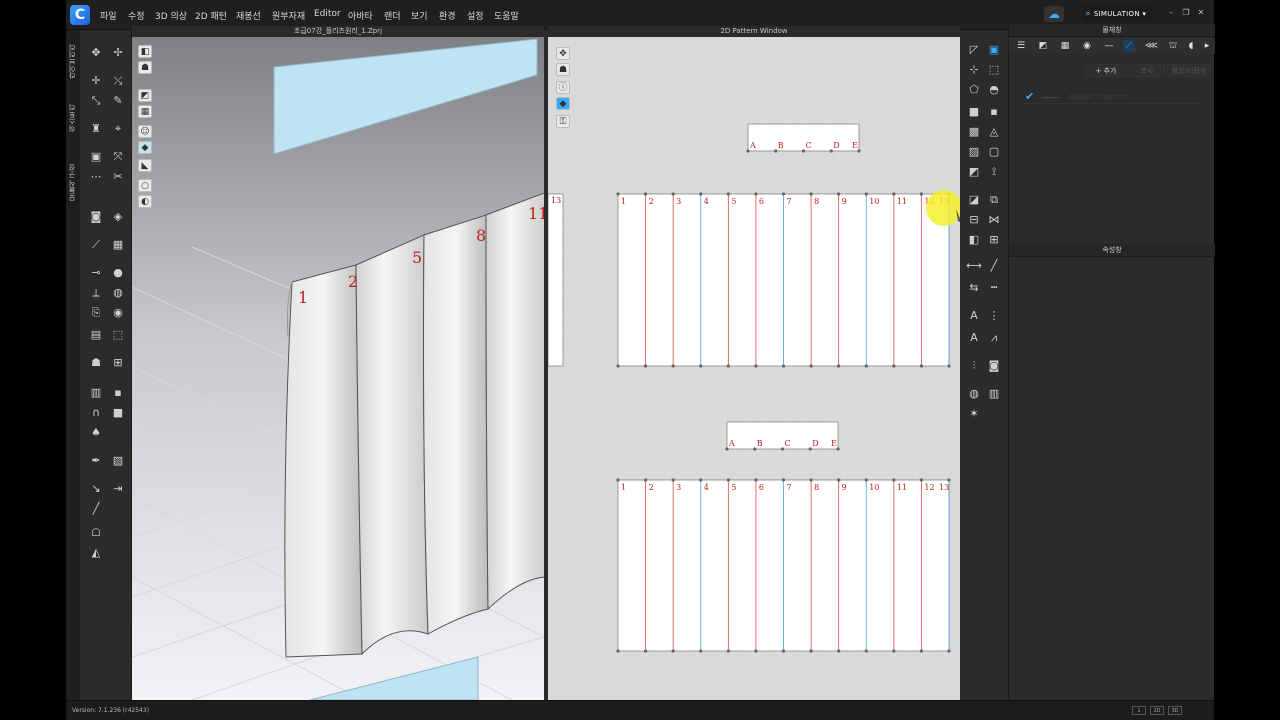 The height and width of the screenshot is (720, 1280). Describe the element at coordinates (96, 413) in the screenshot. I see `magnet-icon: ∩` at that location.